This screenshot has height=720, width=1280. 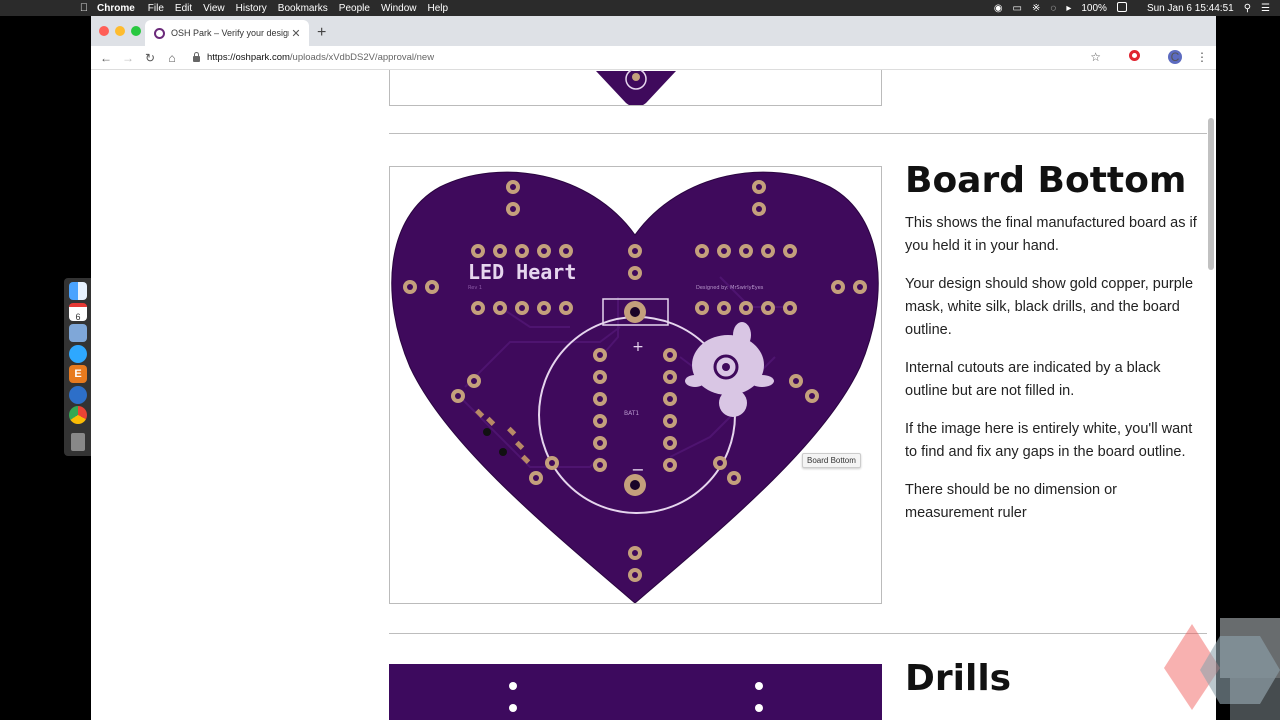 What do you see at coordinates (653, 31) in the screenshot?
I see `tab-strip: OSH Park – Verify your design ✕ +` at bounding box center [653, 31].